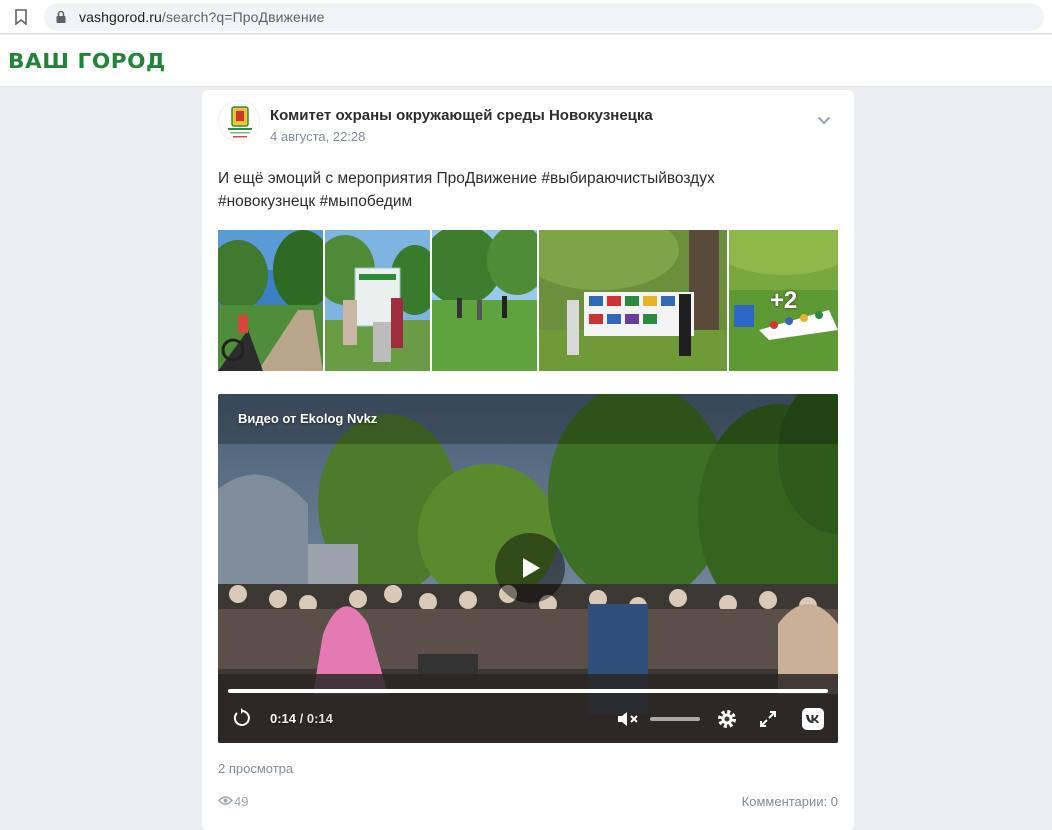 This screenshot has width=1052, height=830. What do you see at coordinates (824, 120) in the screenshot?
I see `chevron-down-icon` at bounding box center [824, 120].